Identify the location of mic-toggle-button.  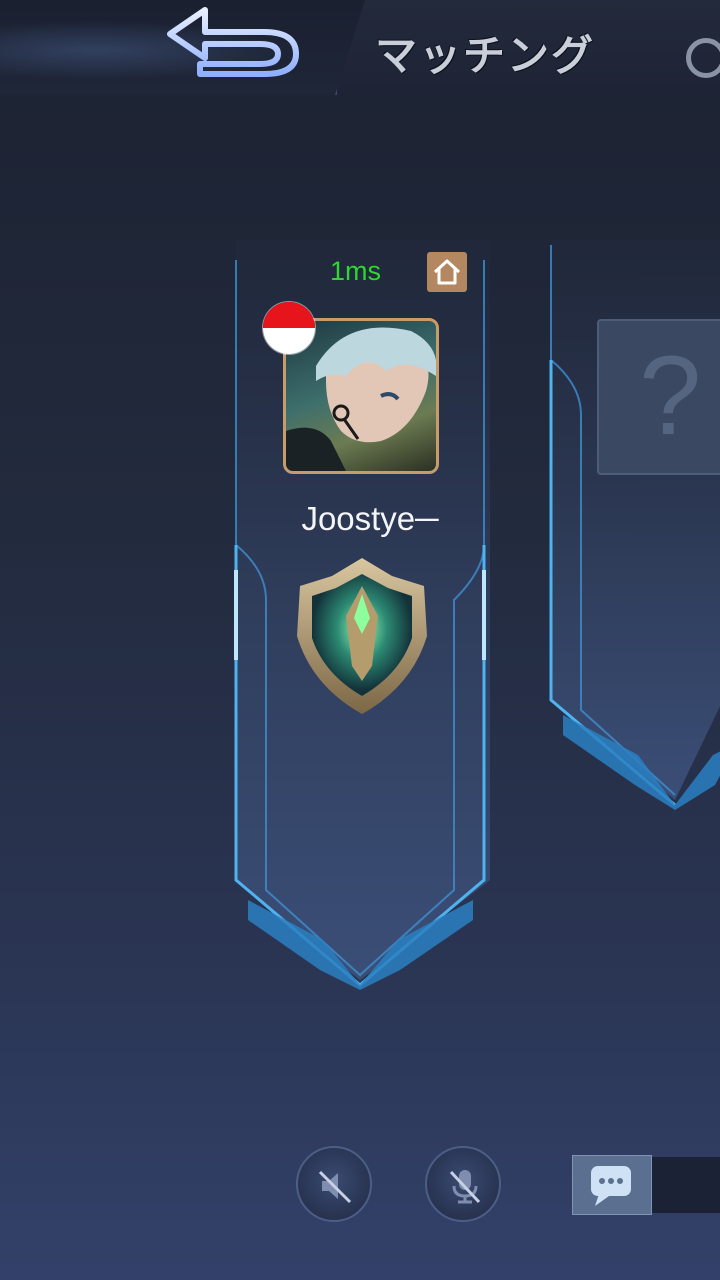
(463, 1184).